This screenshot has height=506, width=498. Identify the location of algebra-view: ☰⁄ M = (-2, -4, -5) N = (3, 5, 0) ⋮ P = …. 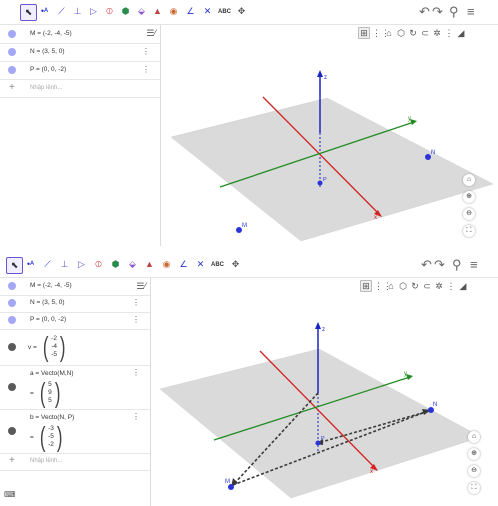
(75, 392).